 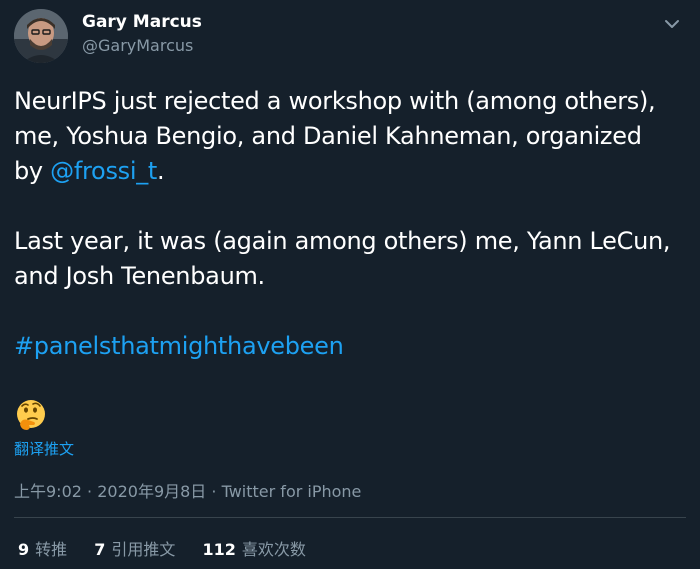 What do you see at coordinates (31, 415) in the screenshot?
I see `thinking-face-icon` at bounding box center [31, 415].